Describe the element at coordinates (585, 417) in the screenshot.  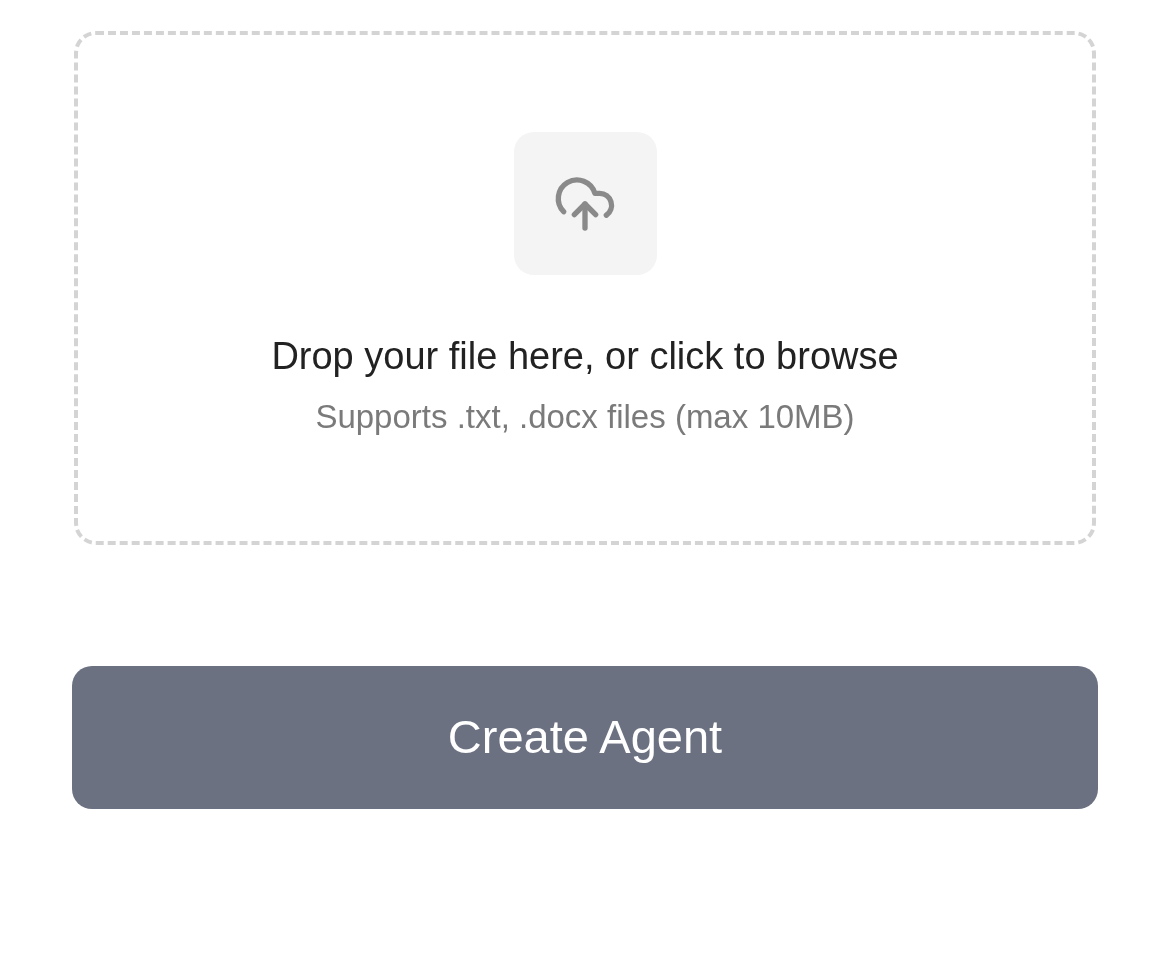
I see `file-support-hint: Supports .txt, .docx files (max 10MB)` at that location.